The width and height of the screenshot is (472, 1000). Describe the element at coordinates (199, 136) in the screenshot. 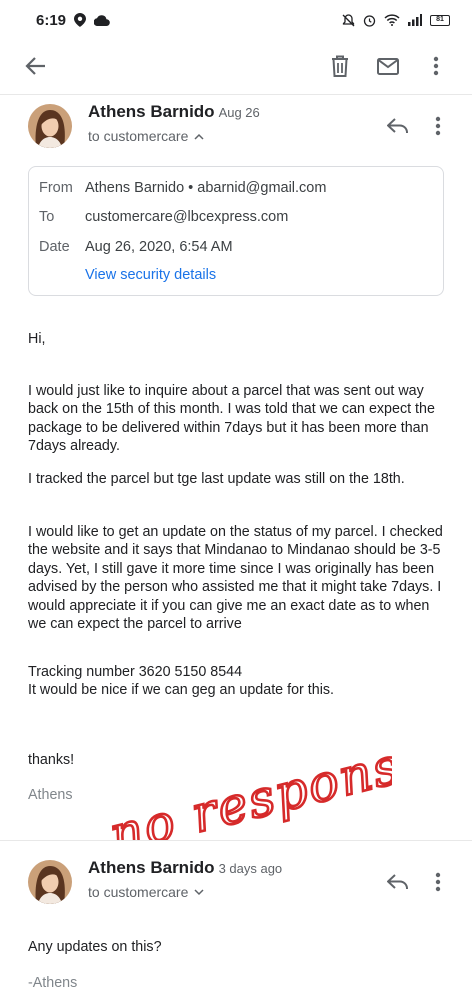

I see `chevron-up-icon` at that location.